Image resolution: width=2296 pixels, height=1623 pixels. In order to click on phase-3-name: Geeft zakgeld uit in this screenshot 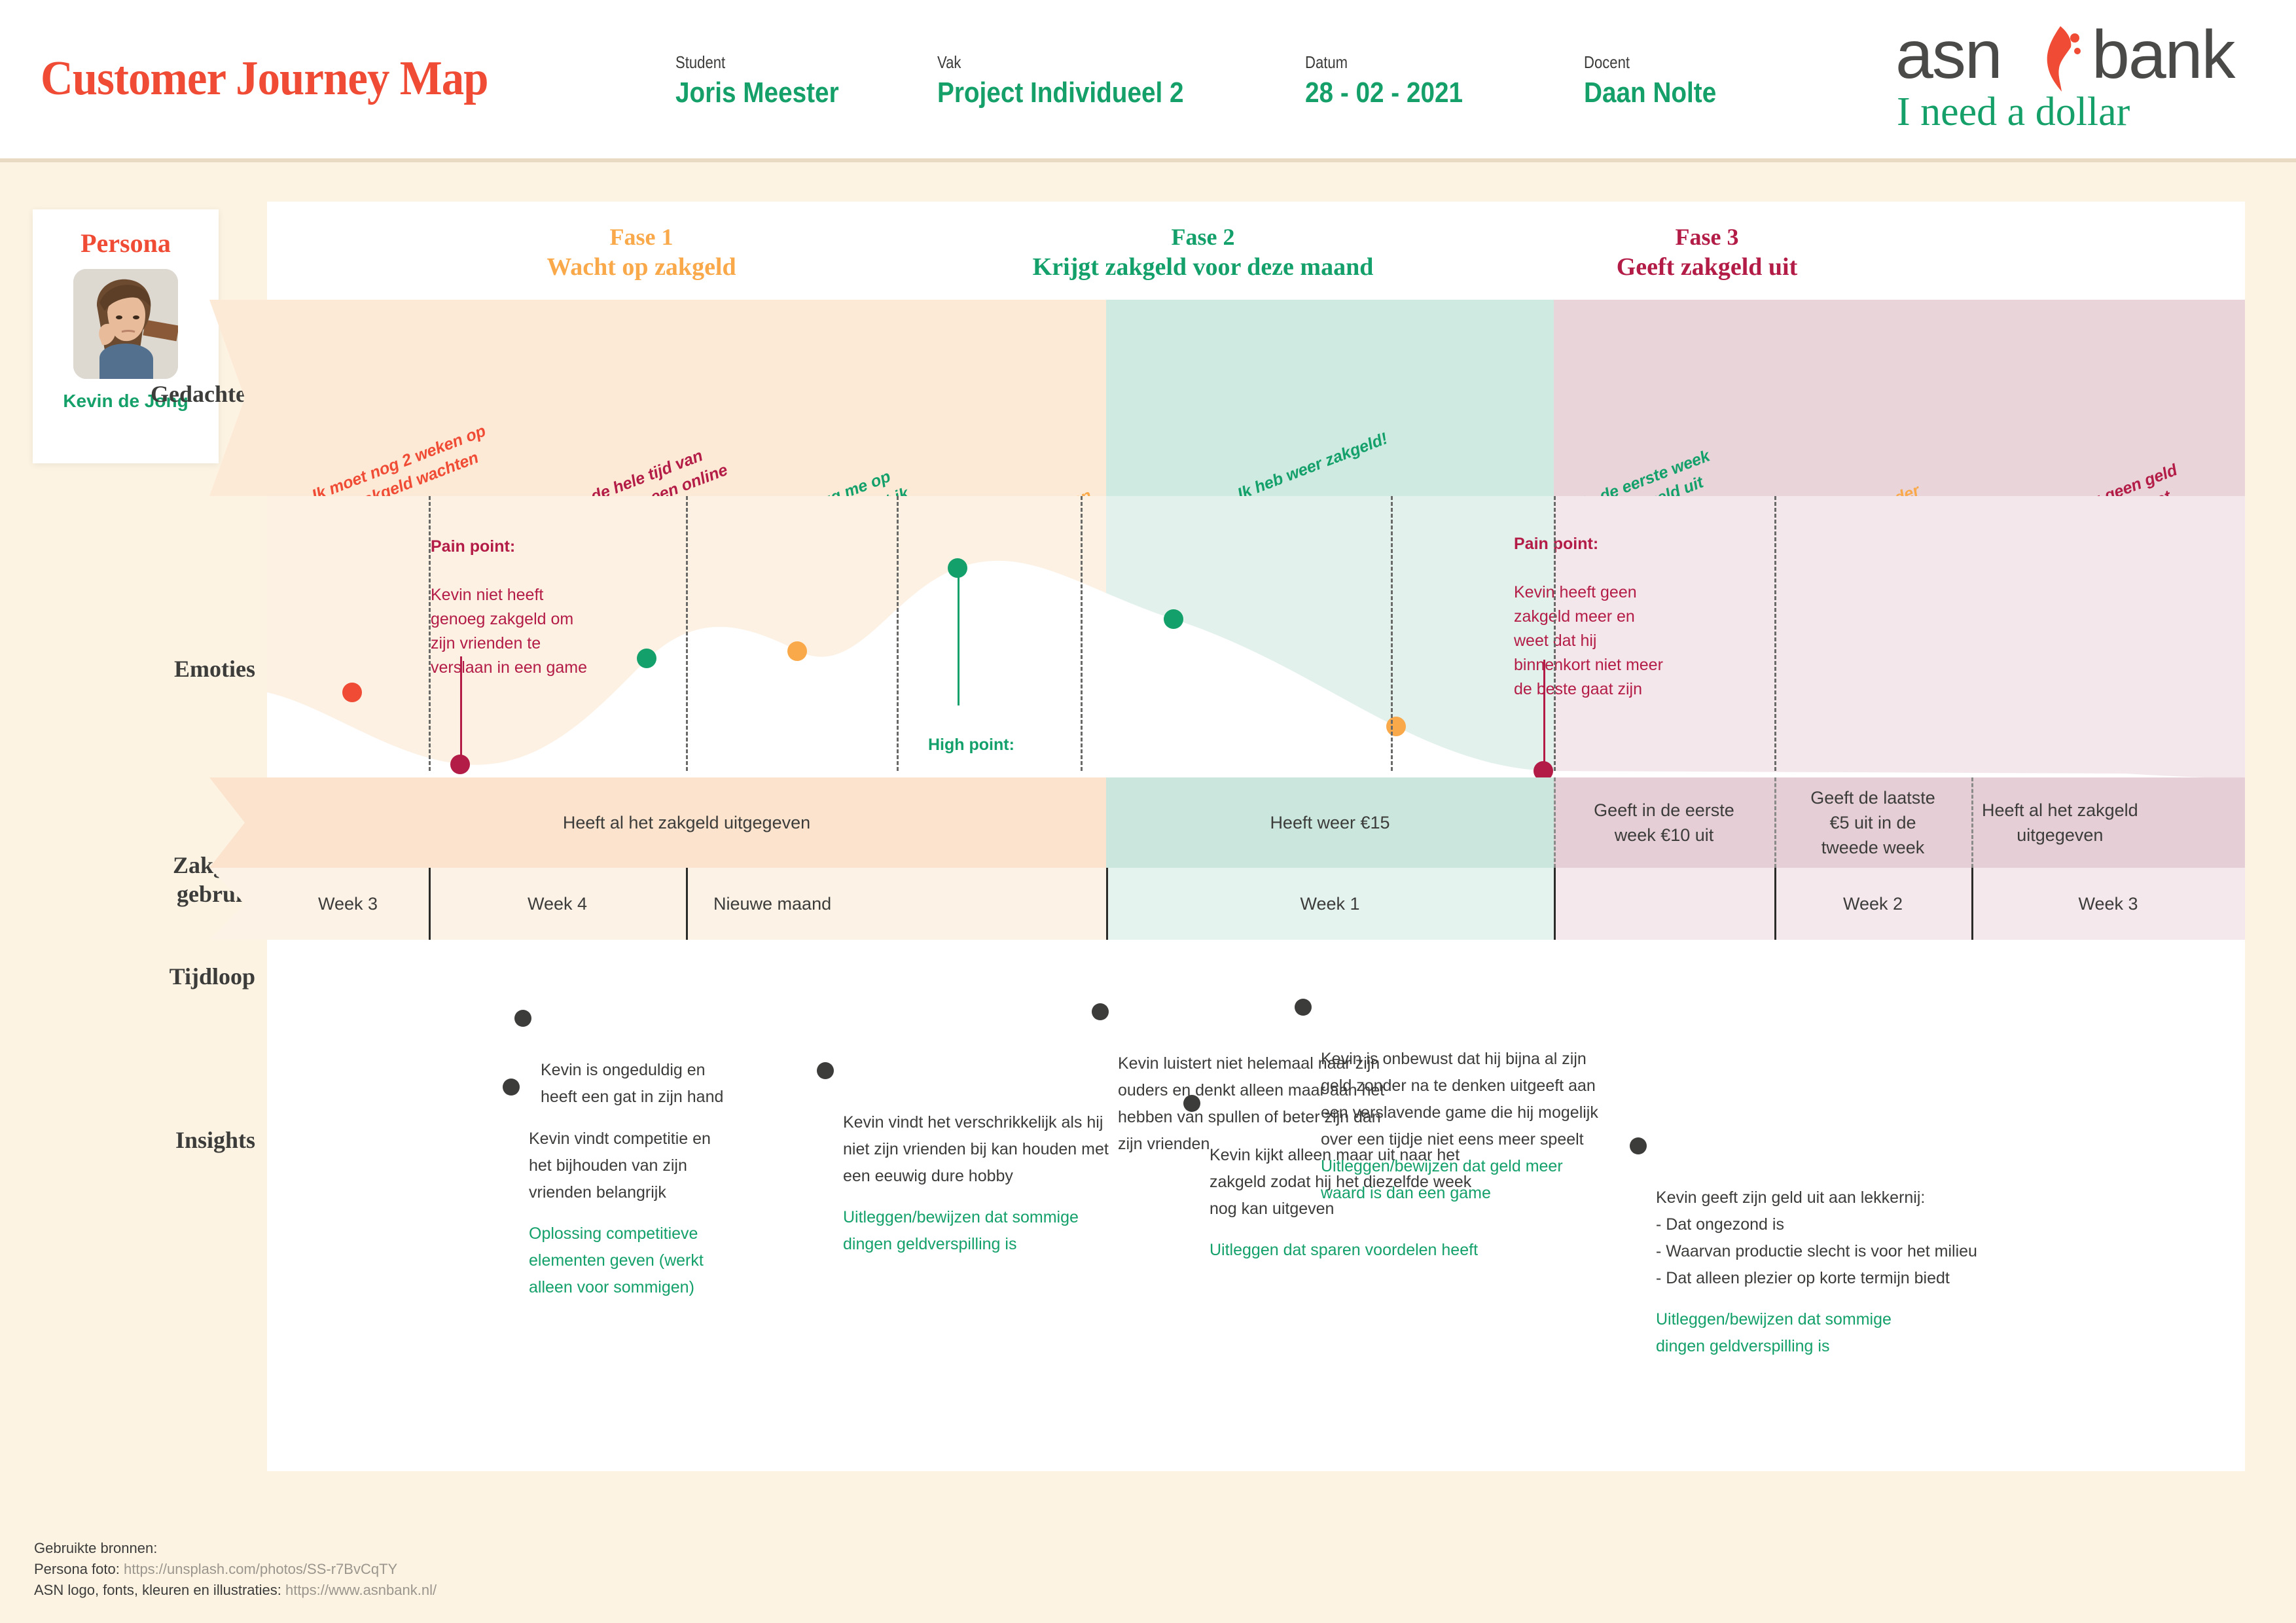, I will do `click(1707, 267)`.